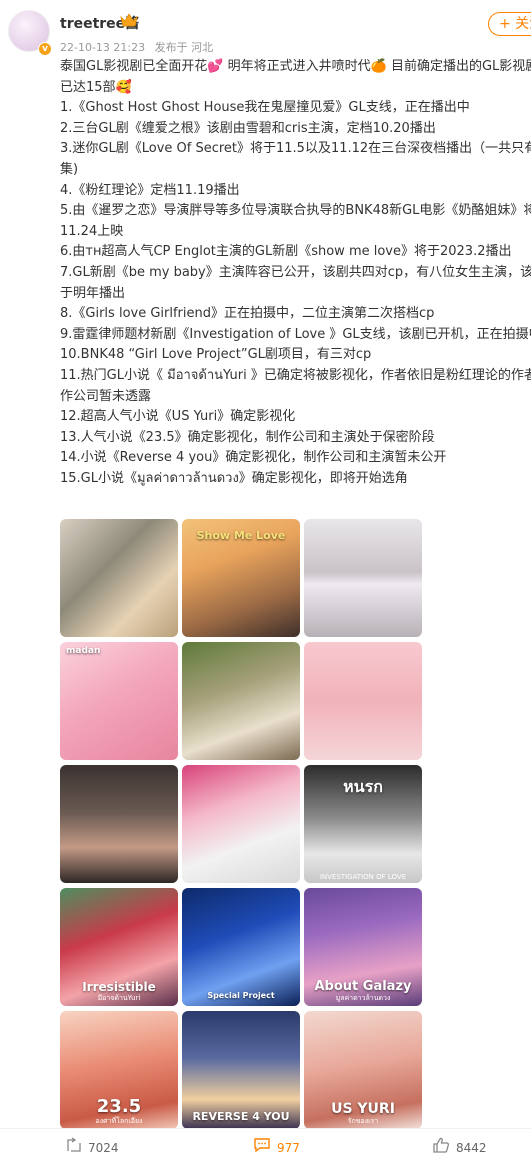 The height and width of the screenshot is (1166, 531). I want to click on image-caption: US YURI, so click(363, 1109).